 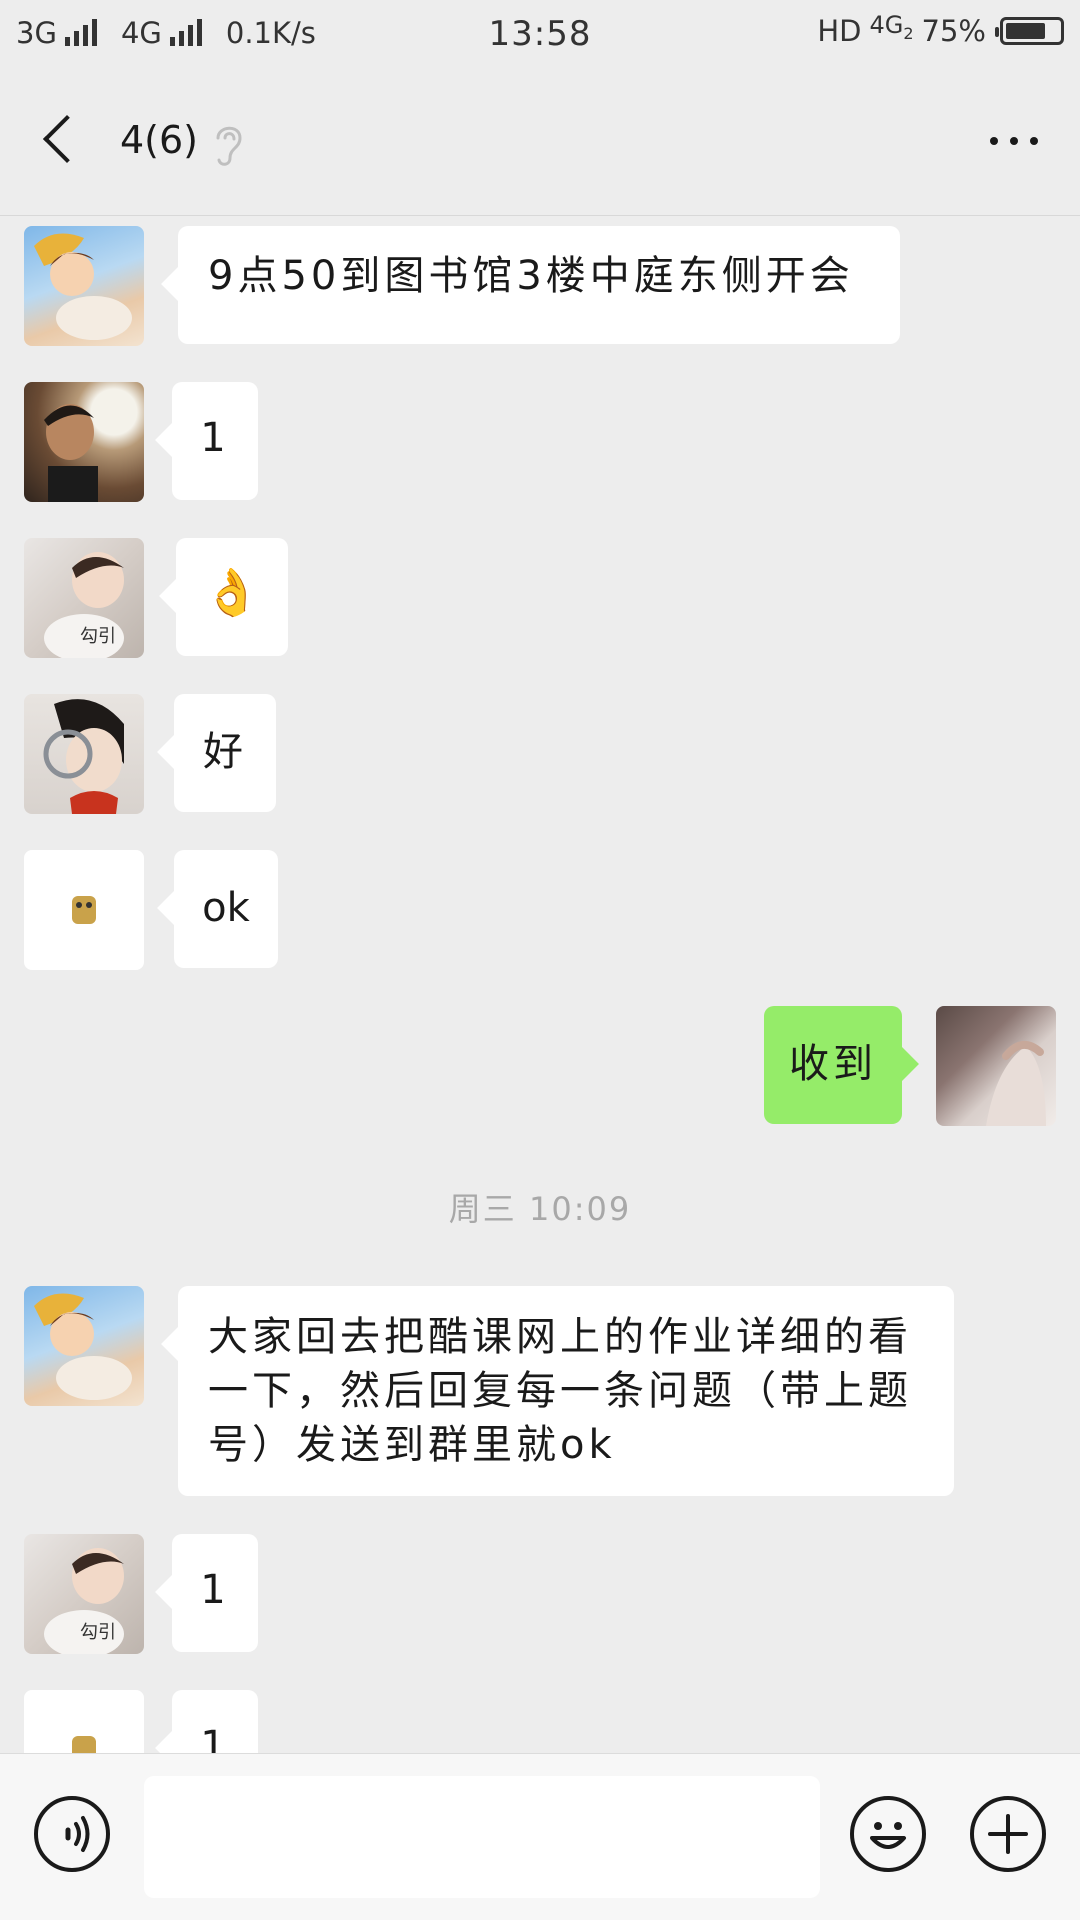 I want to click on battery-percent: 75%, so click(x=953, y=31).